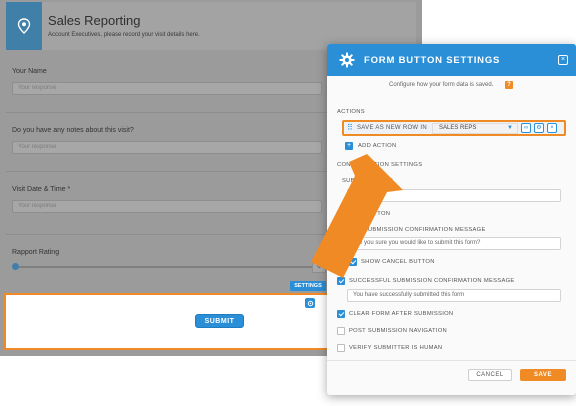 The height and width of the screenshot is (406, 576). Describe the element at coordinates (341, 331) in the screenshot. I see `post-navigation-checkbox` at that location.